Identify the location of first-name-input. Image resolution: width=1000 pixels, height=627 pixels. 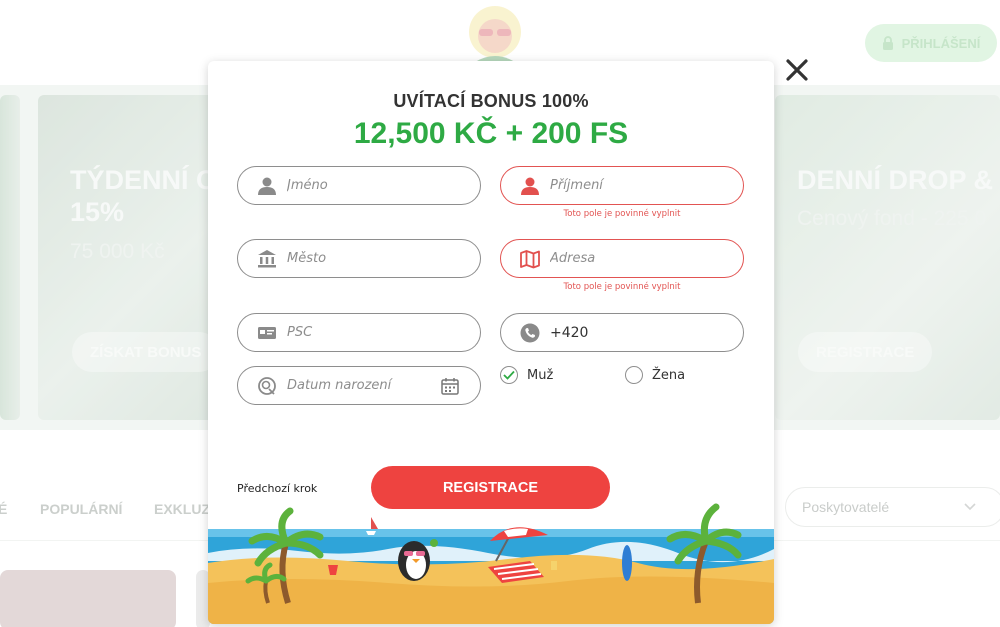
(372, 185).